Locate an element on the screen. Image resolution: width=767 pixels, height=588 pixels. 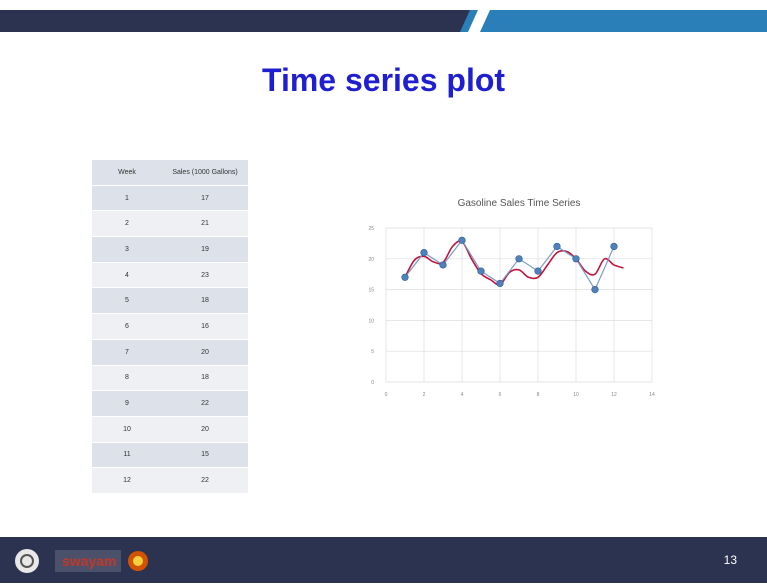
x-tick-label: 14 is located at coordinates (652, 395).